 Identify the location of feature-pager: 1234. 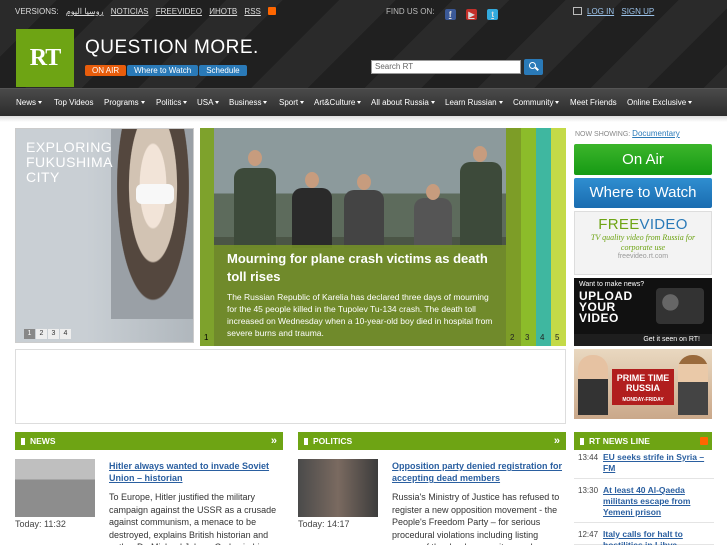
(48, 332).